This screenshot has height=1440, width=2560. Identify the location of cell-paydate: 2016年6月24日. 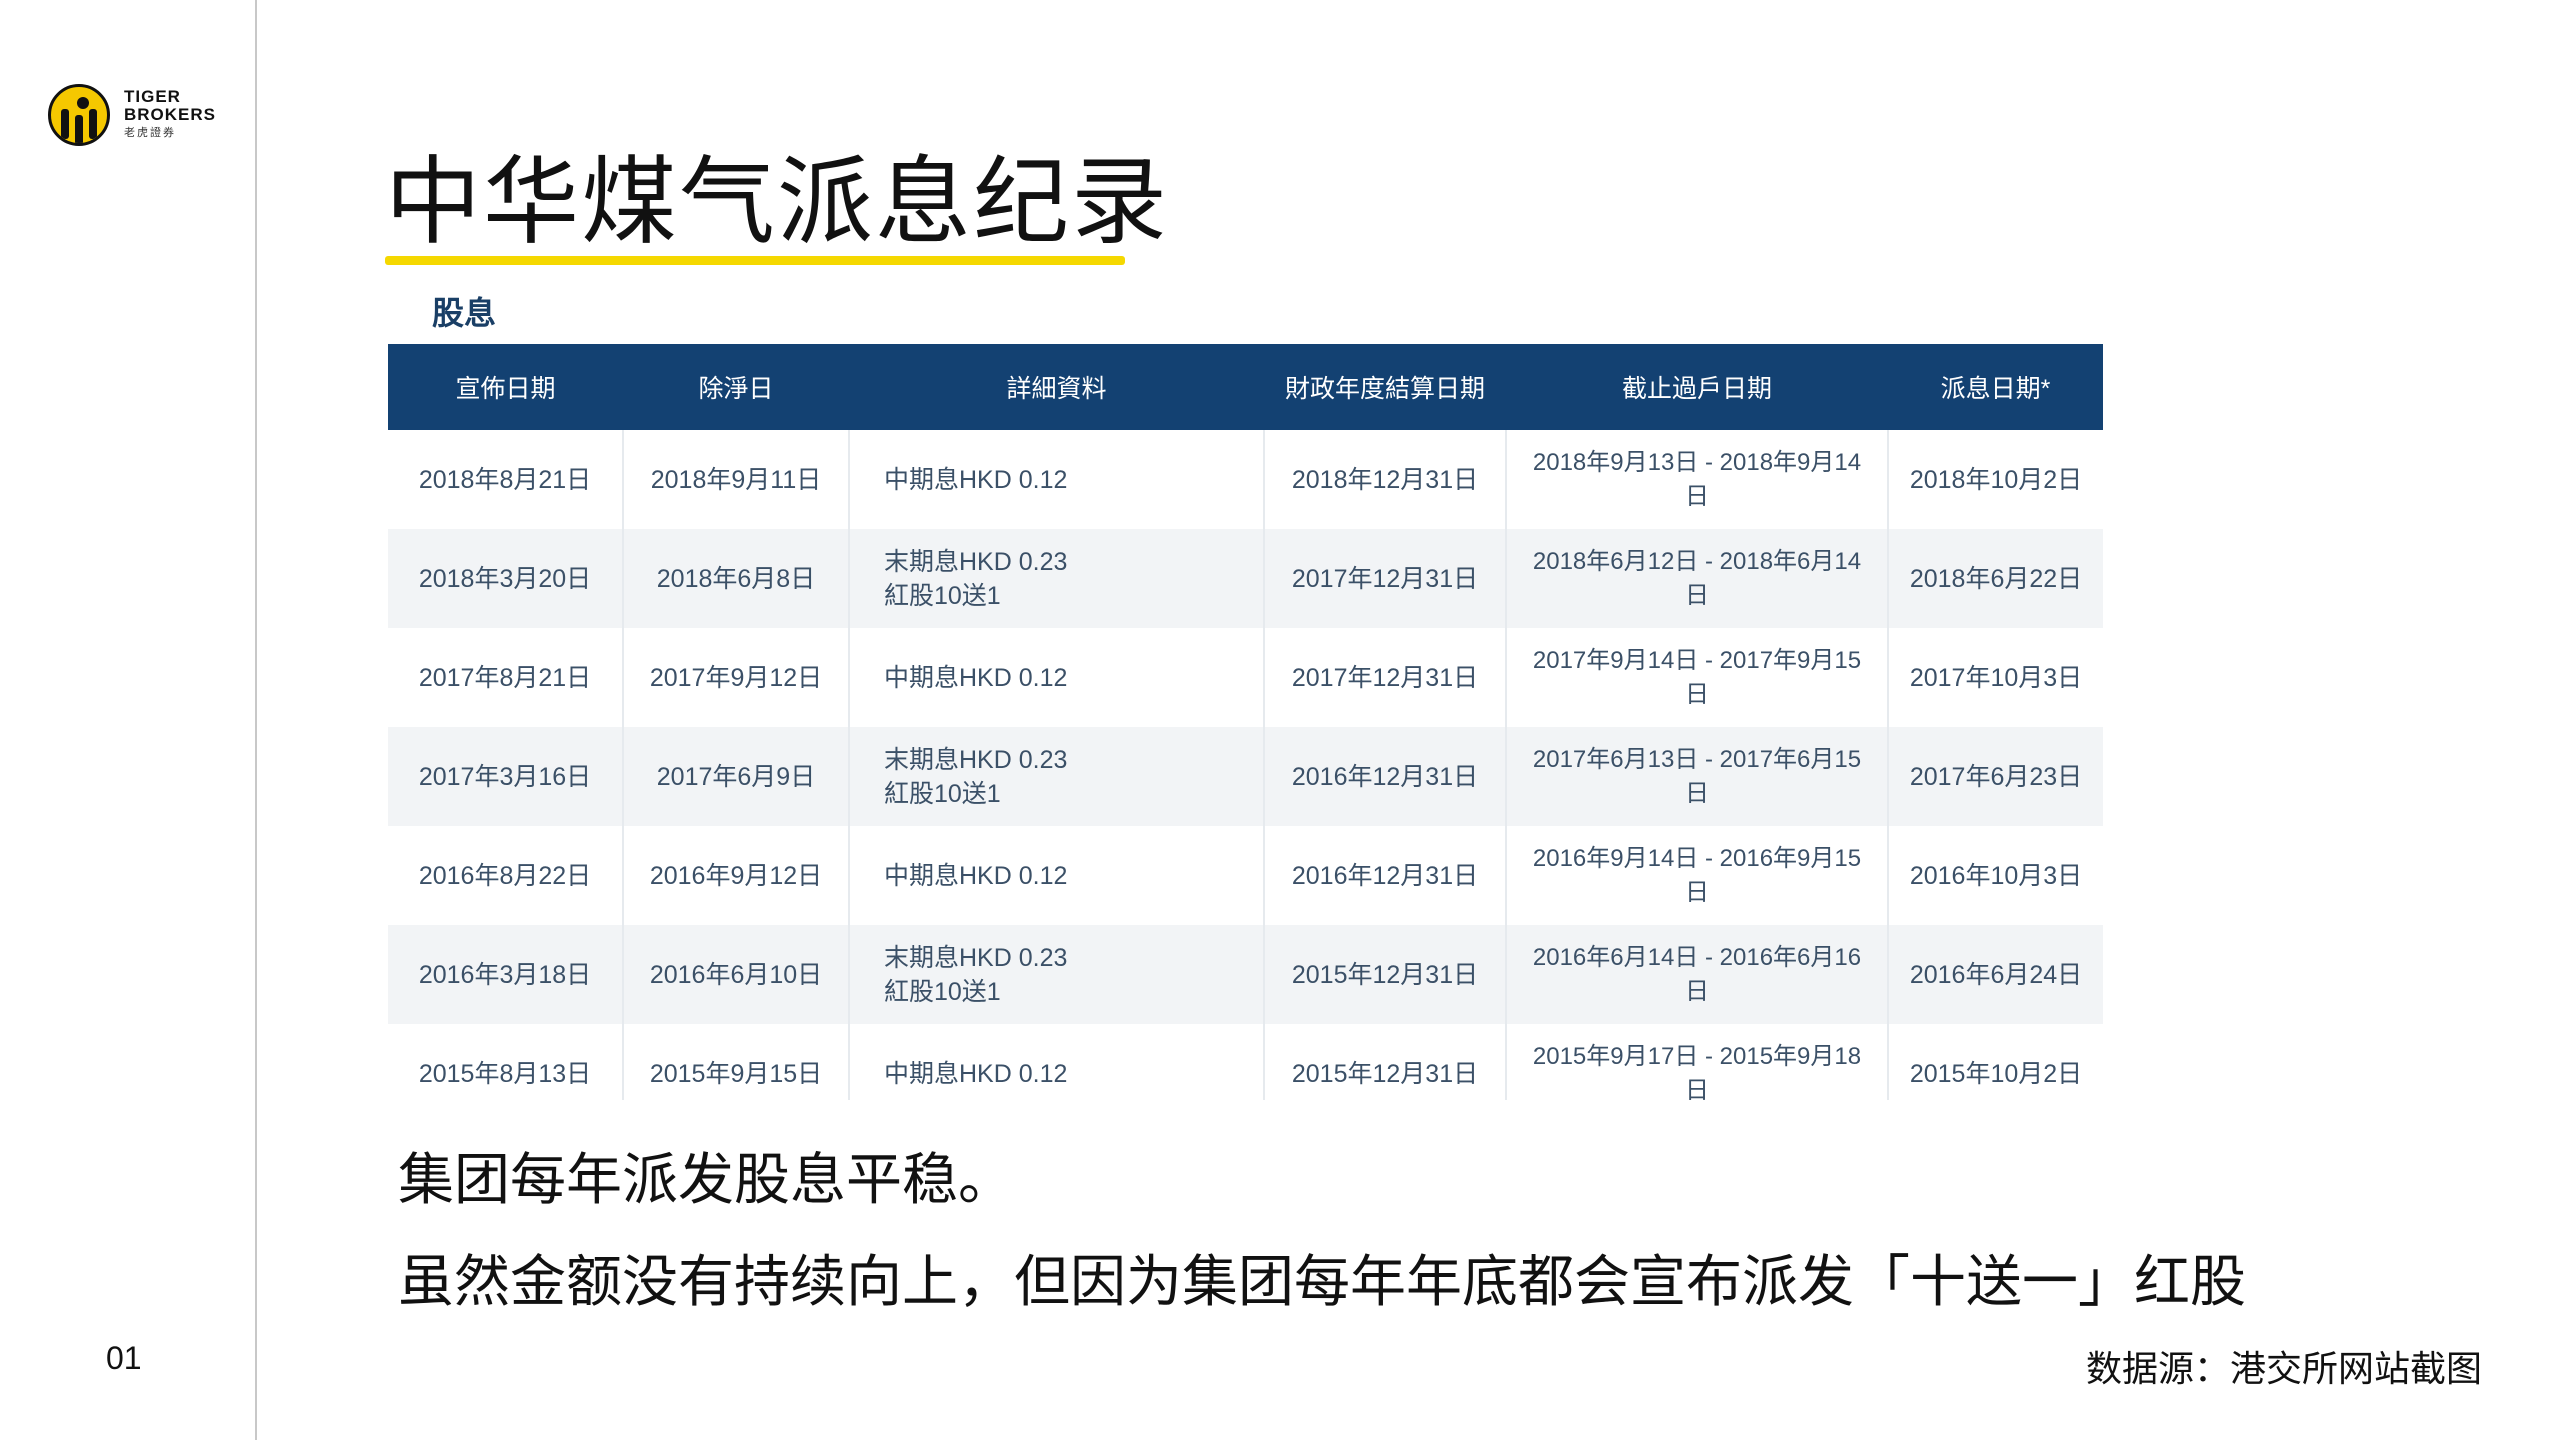
(1995, 974).